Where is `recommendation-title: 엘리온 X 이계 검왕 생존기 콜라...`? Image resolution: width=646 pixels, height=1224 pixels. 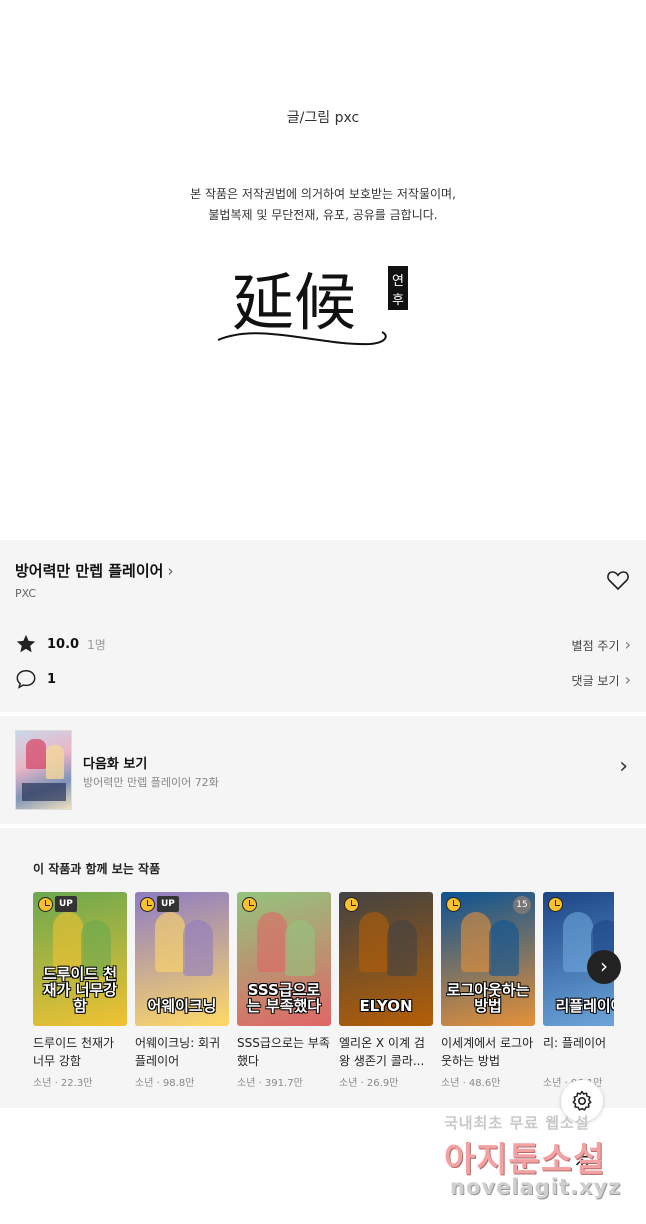
recommendation-title: 엘리온 X 이계 검왕 생존기 콜라... is located at coordinates (386, 1052).